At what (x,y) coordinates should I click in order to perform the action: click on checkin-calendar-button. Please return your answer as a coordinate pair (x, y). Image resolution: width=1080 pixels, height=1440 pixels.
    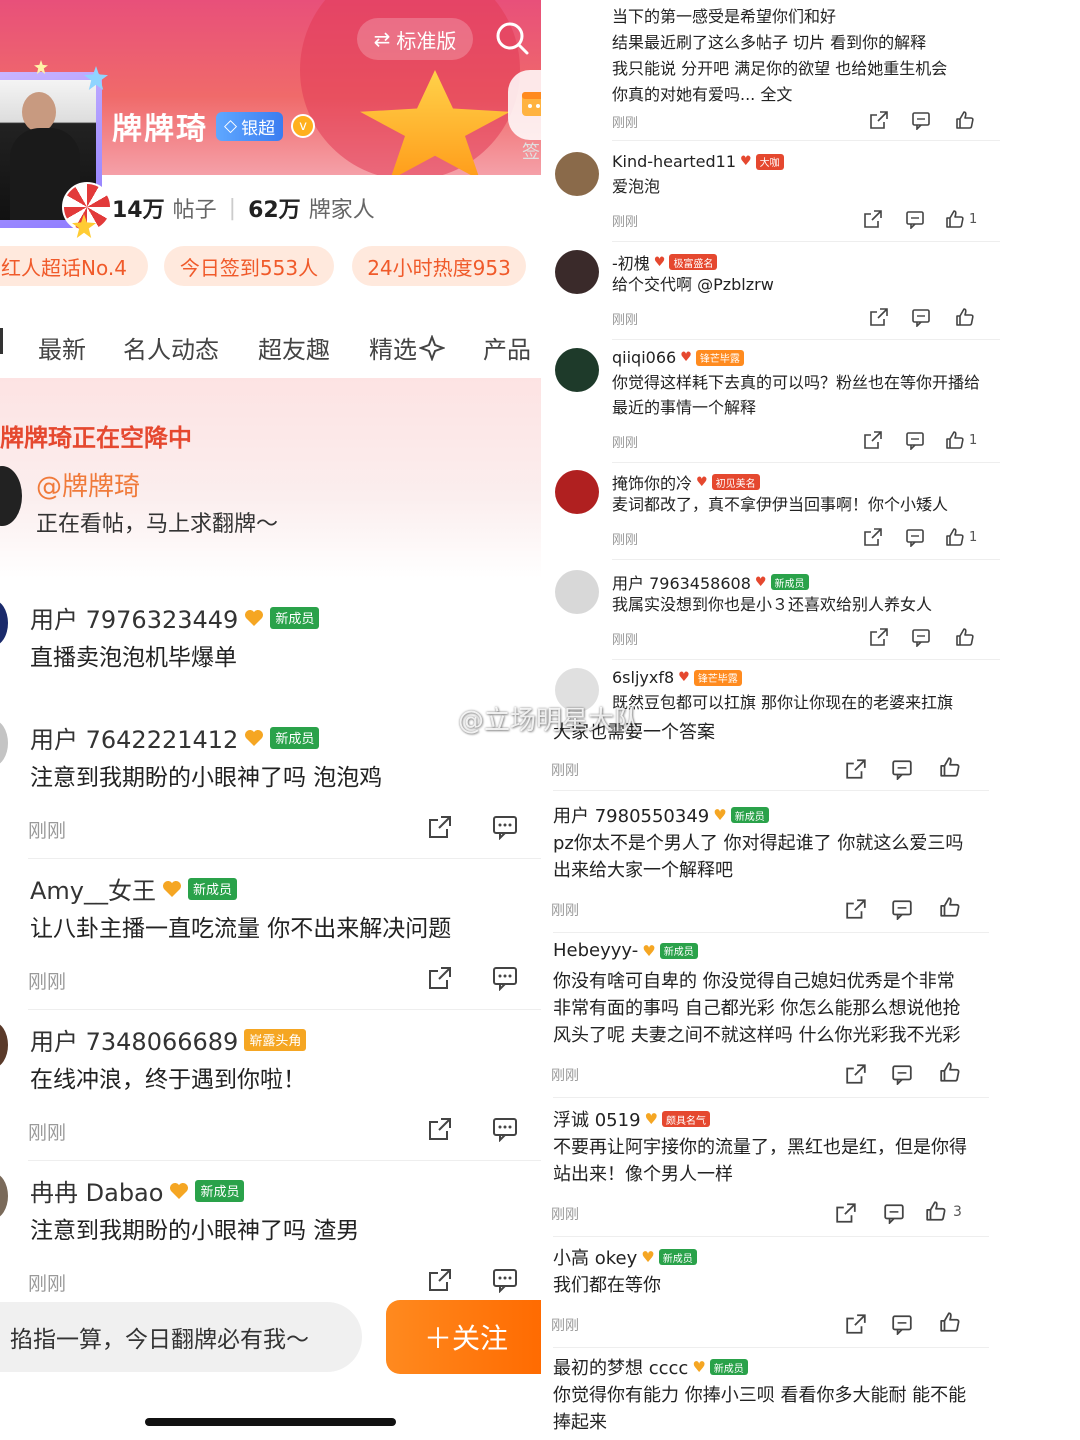
    Looking at the image, I should click on (524, 105).